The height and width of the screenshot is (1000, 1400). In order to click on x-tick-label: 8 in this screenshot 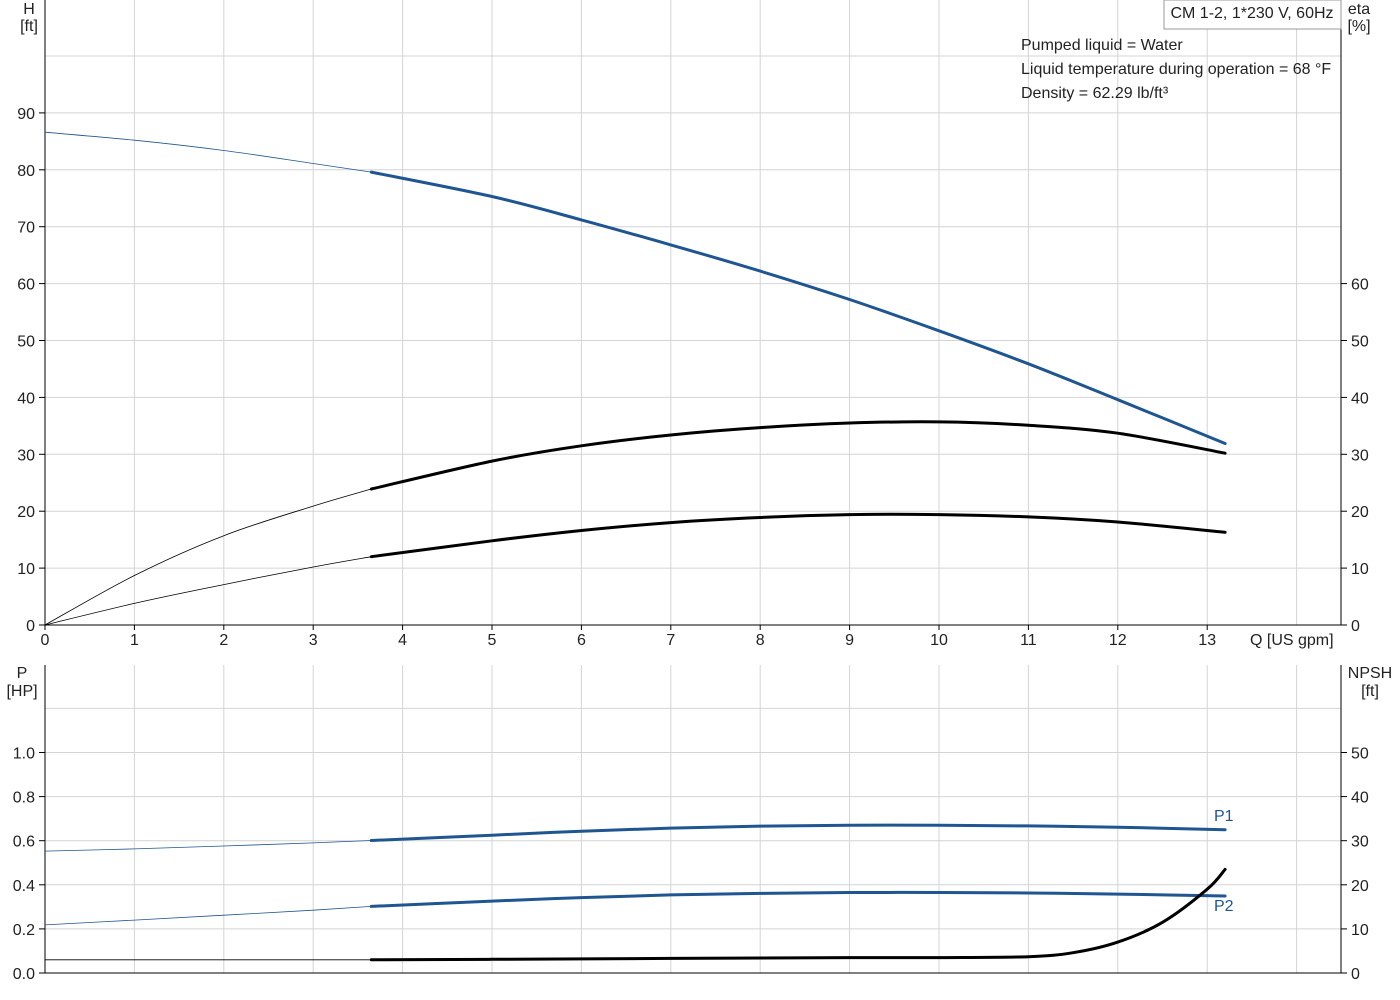, I will do `click(760, 640)`.